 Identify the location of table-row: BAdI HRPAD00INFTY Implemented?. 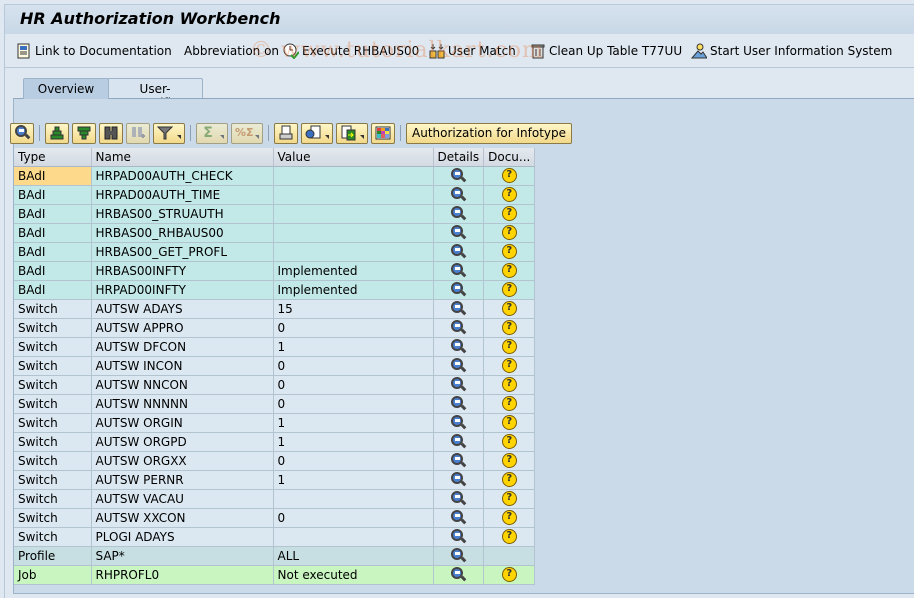
(275, 290).